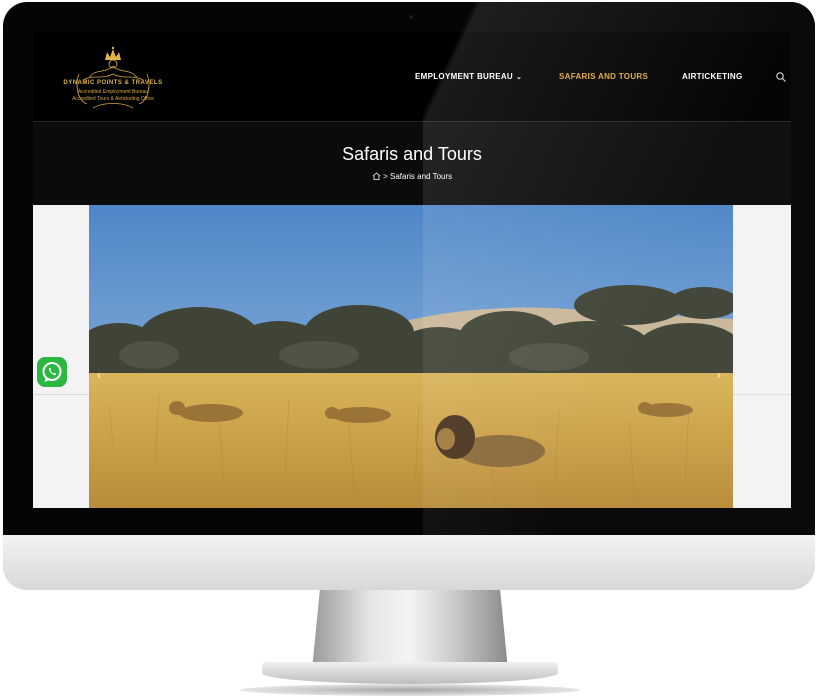 The width and height of the screenshot is (818, 700). Describe the element at coordinates (113, 83) in the screenshot. I see `logo-name: DYNAMIC POINTS & TRAVELS` at that location.